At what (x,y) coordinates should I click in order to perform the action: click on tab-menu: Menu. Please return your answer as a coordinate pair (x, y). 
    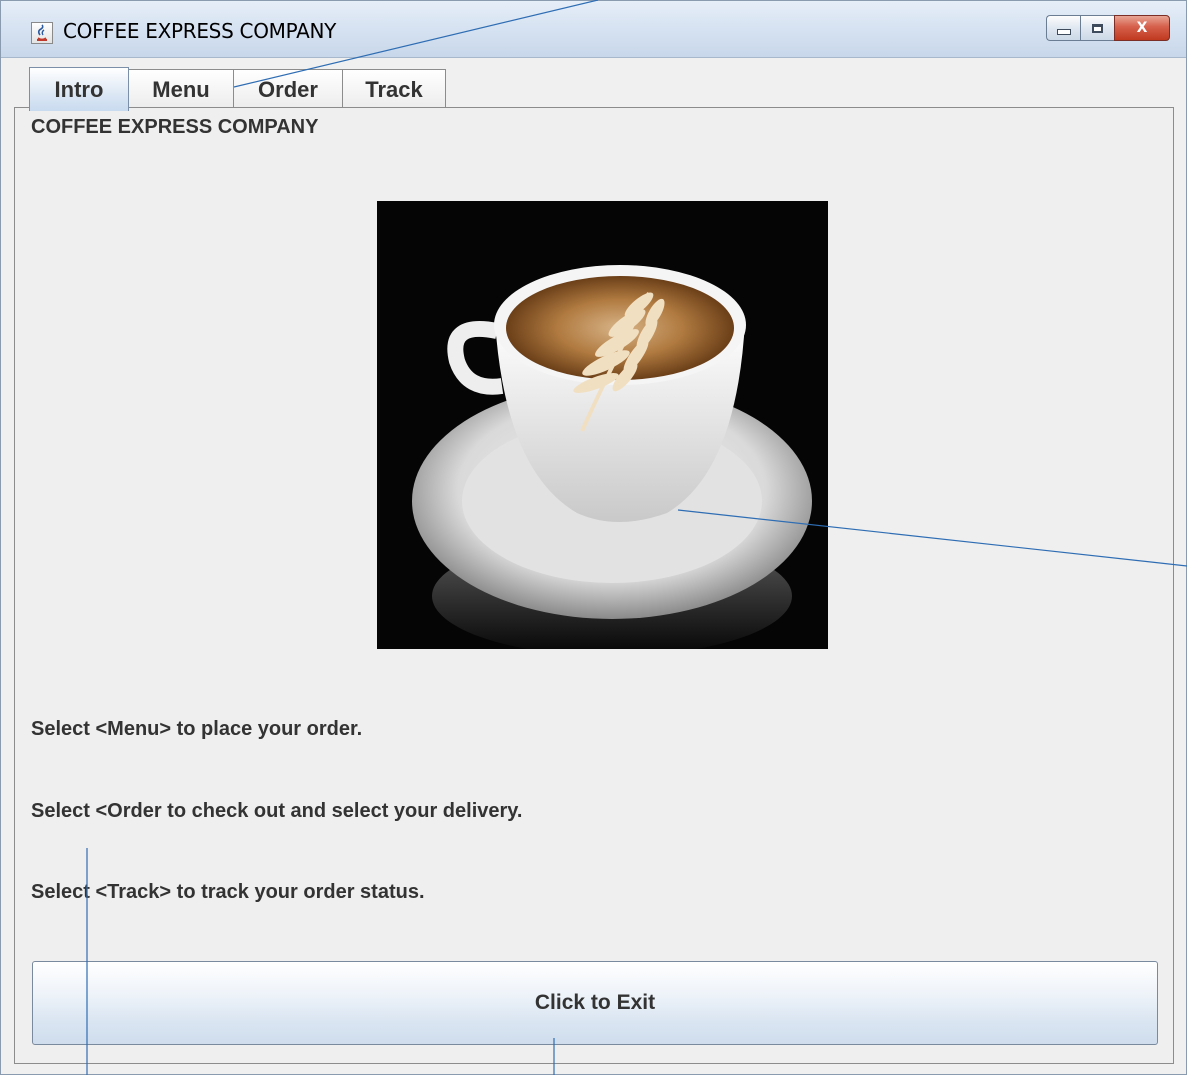
    Looking at the image, I should click on (181, 89).